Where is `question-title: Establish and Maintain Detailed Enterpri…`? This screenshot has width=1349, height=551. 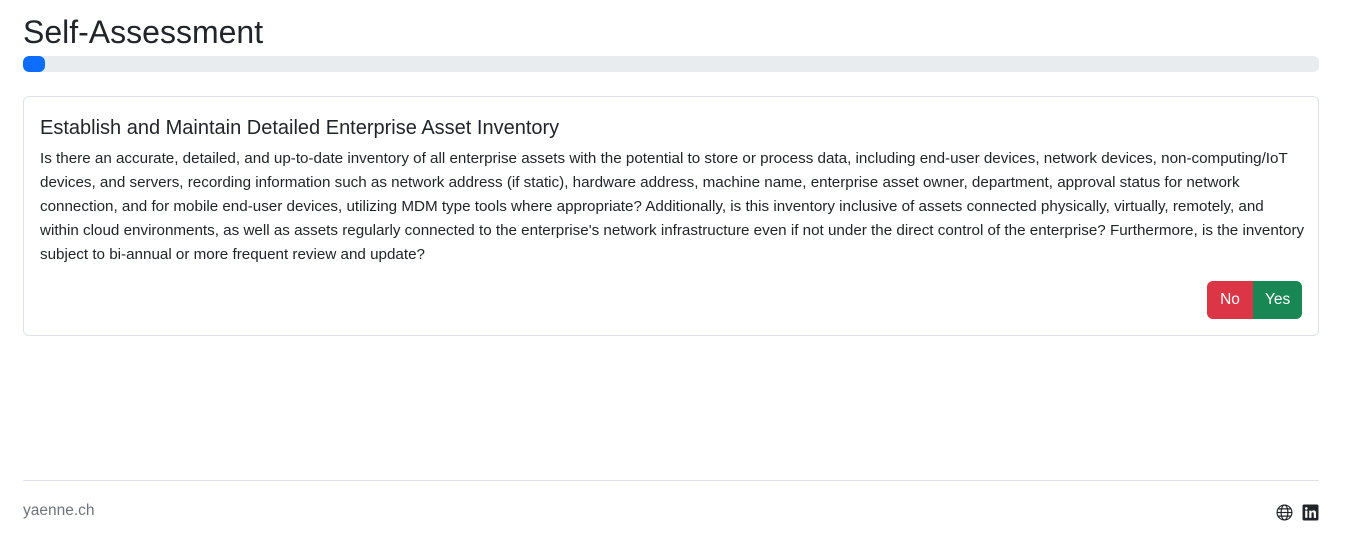 question-title: Establish and Maintain Detailed Enterpri… is located at coordinates (300, 128).